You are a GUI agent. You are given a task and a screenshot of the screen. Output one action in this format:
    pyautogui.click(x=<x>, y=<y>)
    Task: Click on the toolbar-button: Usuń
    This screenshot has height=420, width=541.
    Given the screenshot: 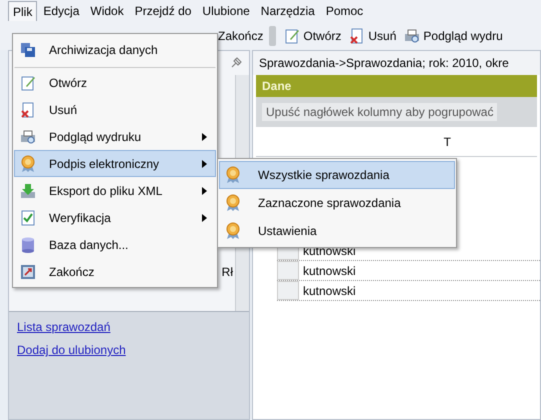 What is the action you would take?
    pyautogui.click(x=372, y=36)
    